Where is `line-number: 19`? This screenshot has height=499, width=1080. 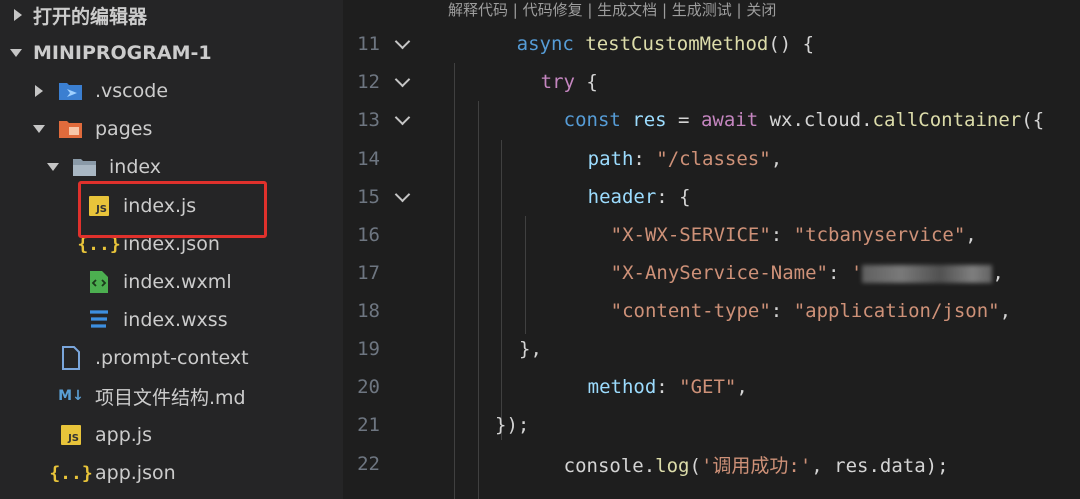
line-number: 19 is located at coordinates (368, 349).